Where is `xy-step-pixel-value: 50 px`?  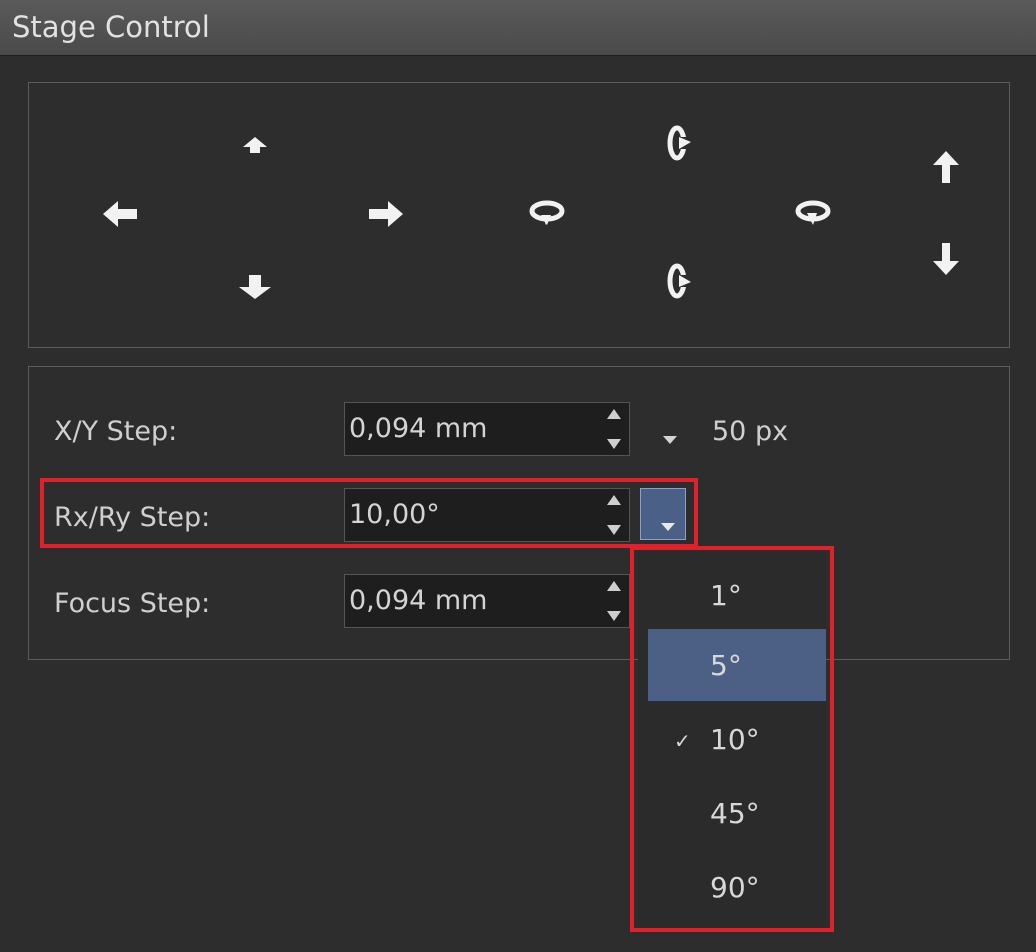
xy-step-pixel-value: 50 px is located at coordinates (750, 431).